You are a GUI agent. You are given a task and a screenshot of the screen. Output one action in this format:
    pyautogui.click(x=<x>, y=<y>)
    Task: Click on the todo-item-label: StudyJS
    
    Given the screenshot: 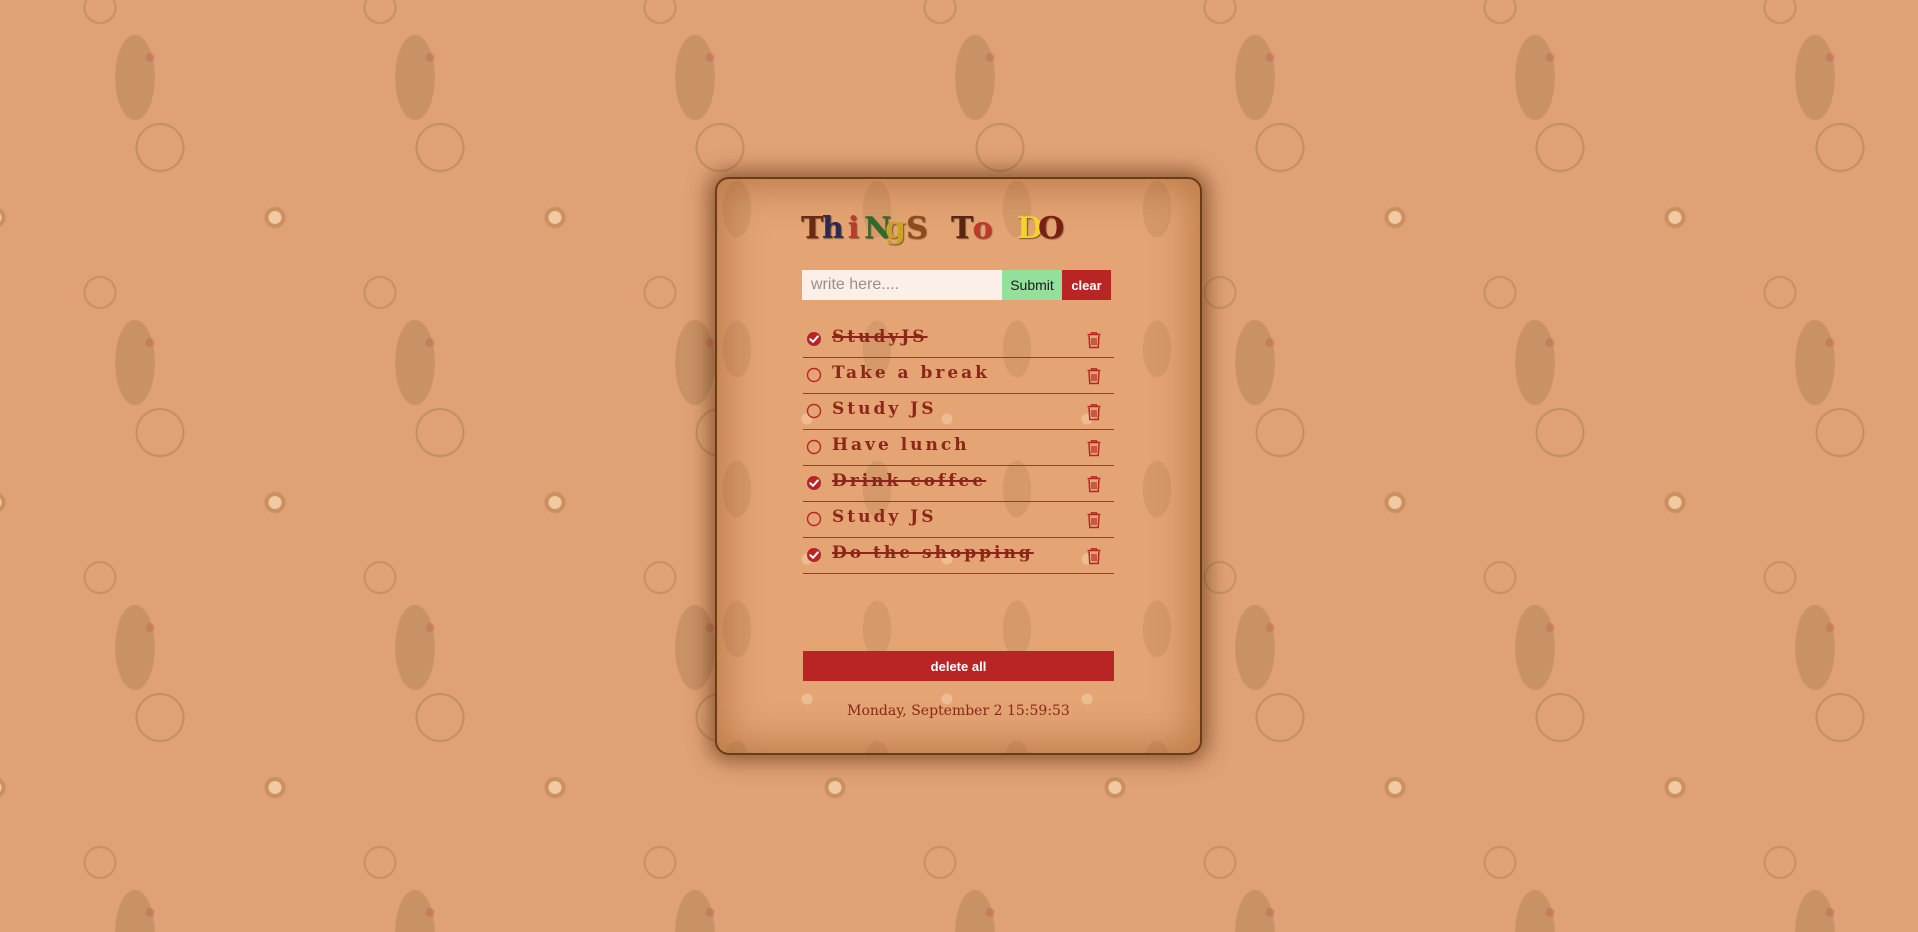 What is the action you would take?
    pyautogui.click(x=880, y=337)
    